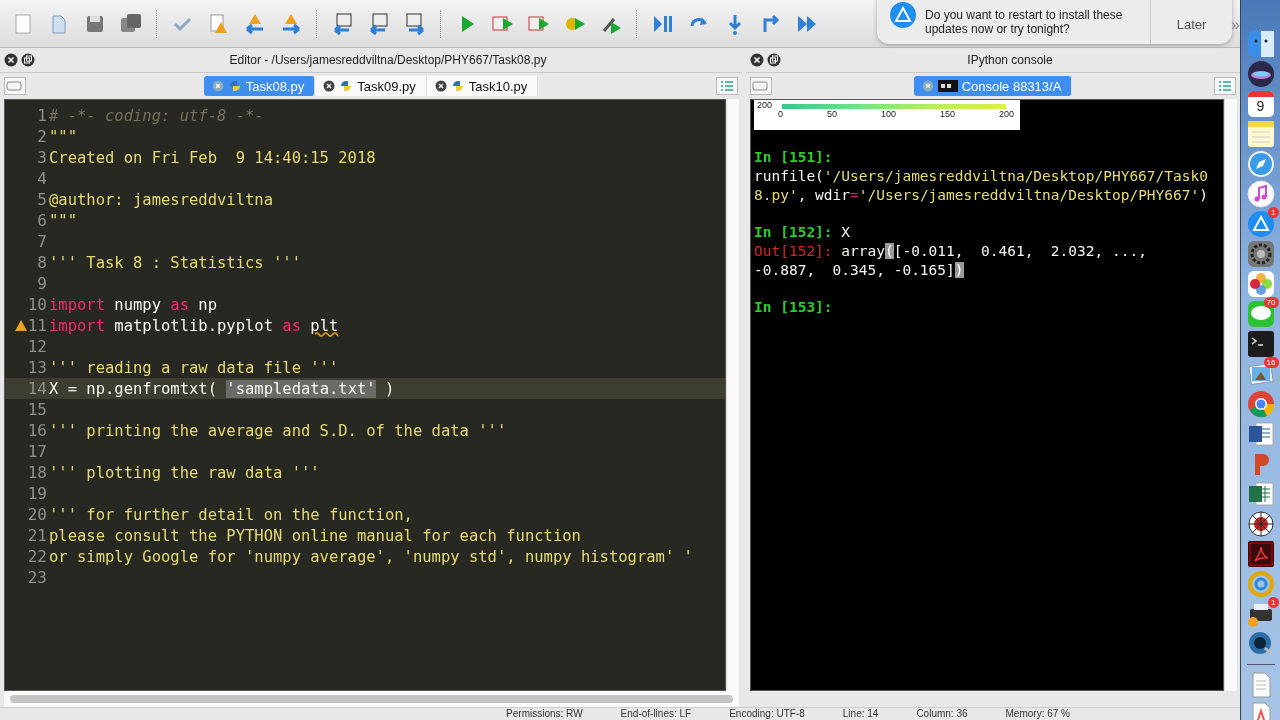 The width and height of the screenshot is (1280, 720). Describe the element at coordinates (370, 556) in the screenshot. I see `code-line: or simply Google for 'numpy average', 'numpy std', numpy histogram' '` at that location.